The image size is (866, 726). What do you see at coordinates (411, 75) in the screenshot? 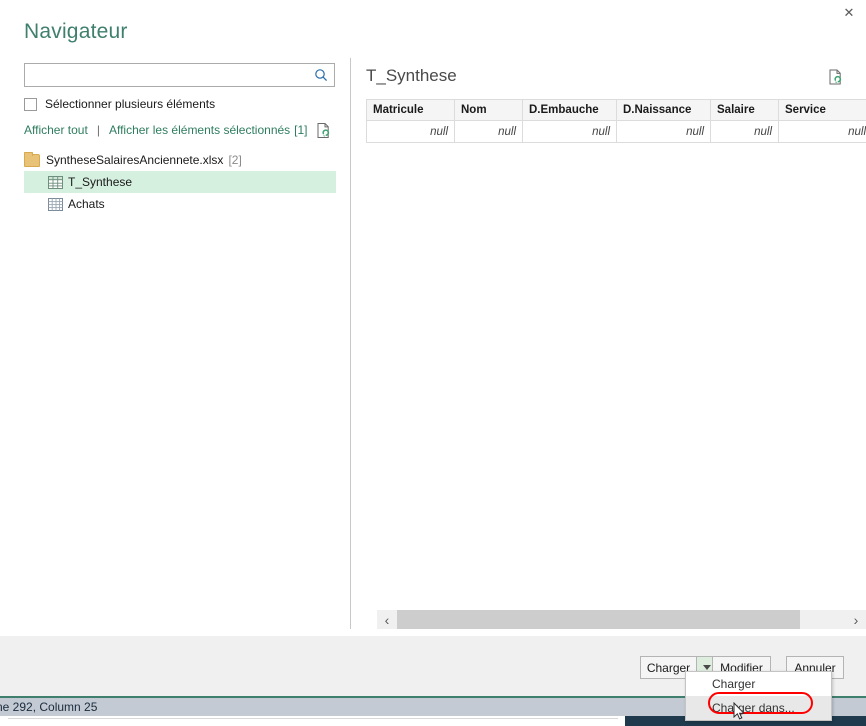
I see `preview-title: T_Synthese` at bounding box center [411, 75].